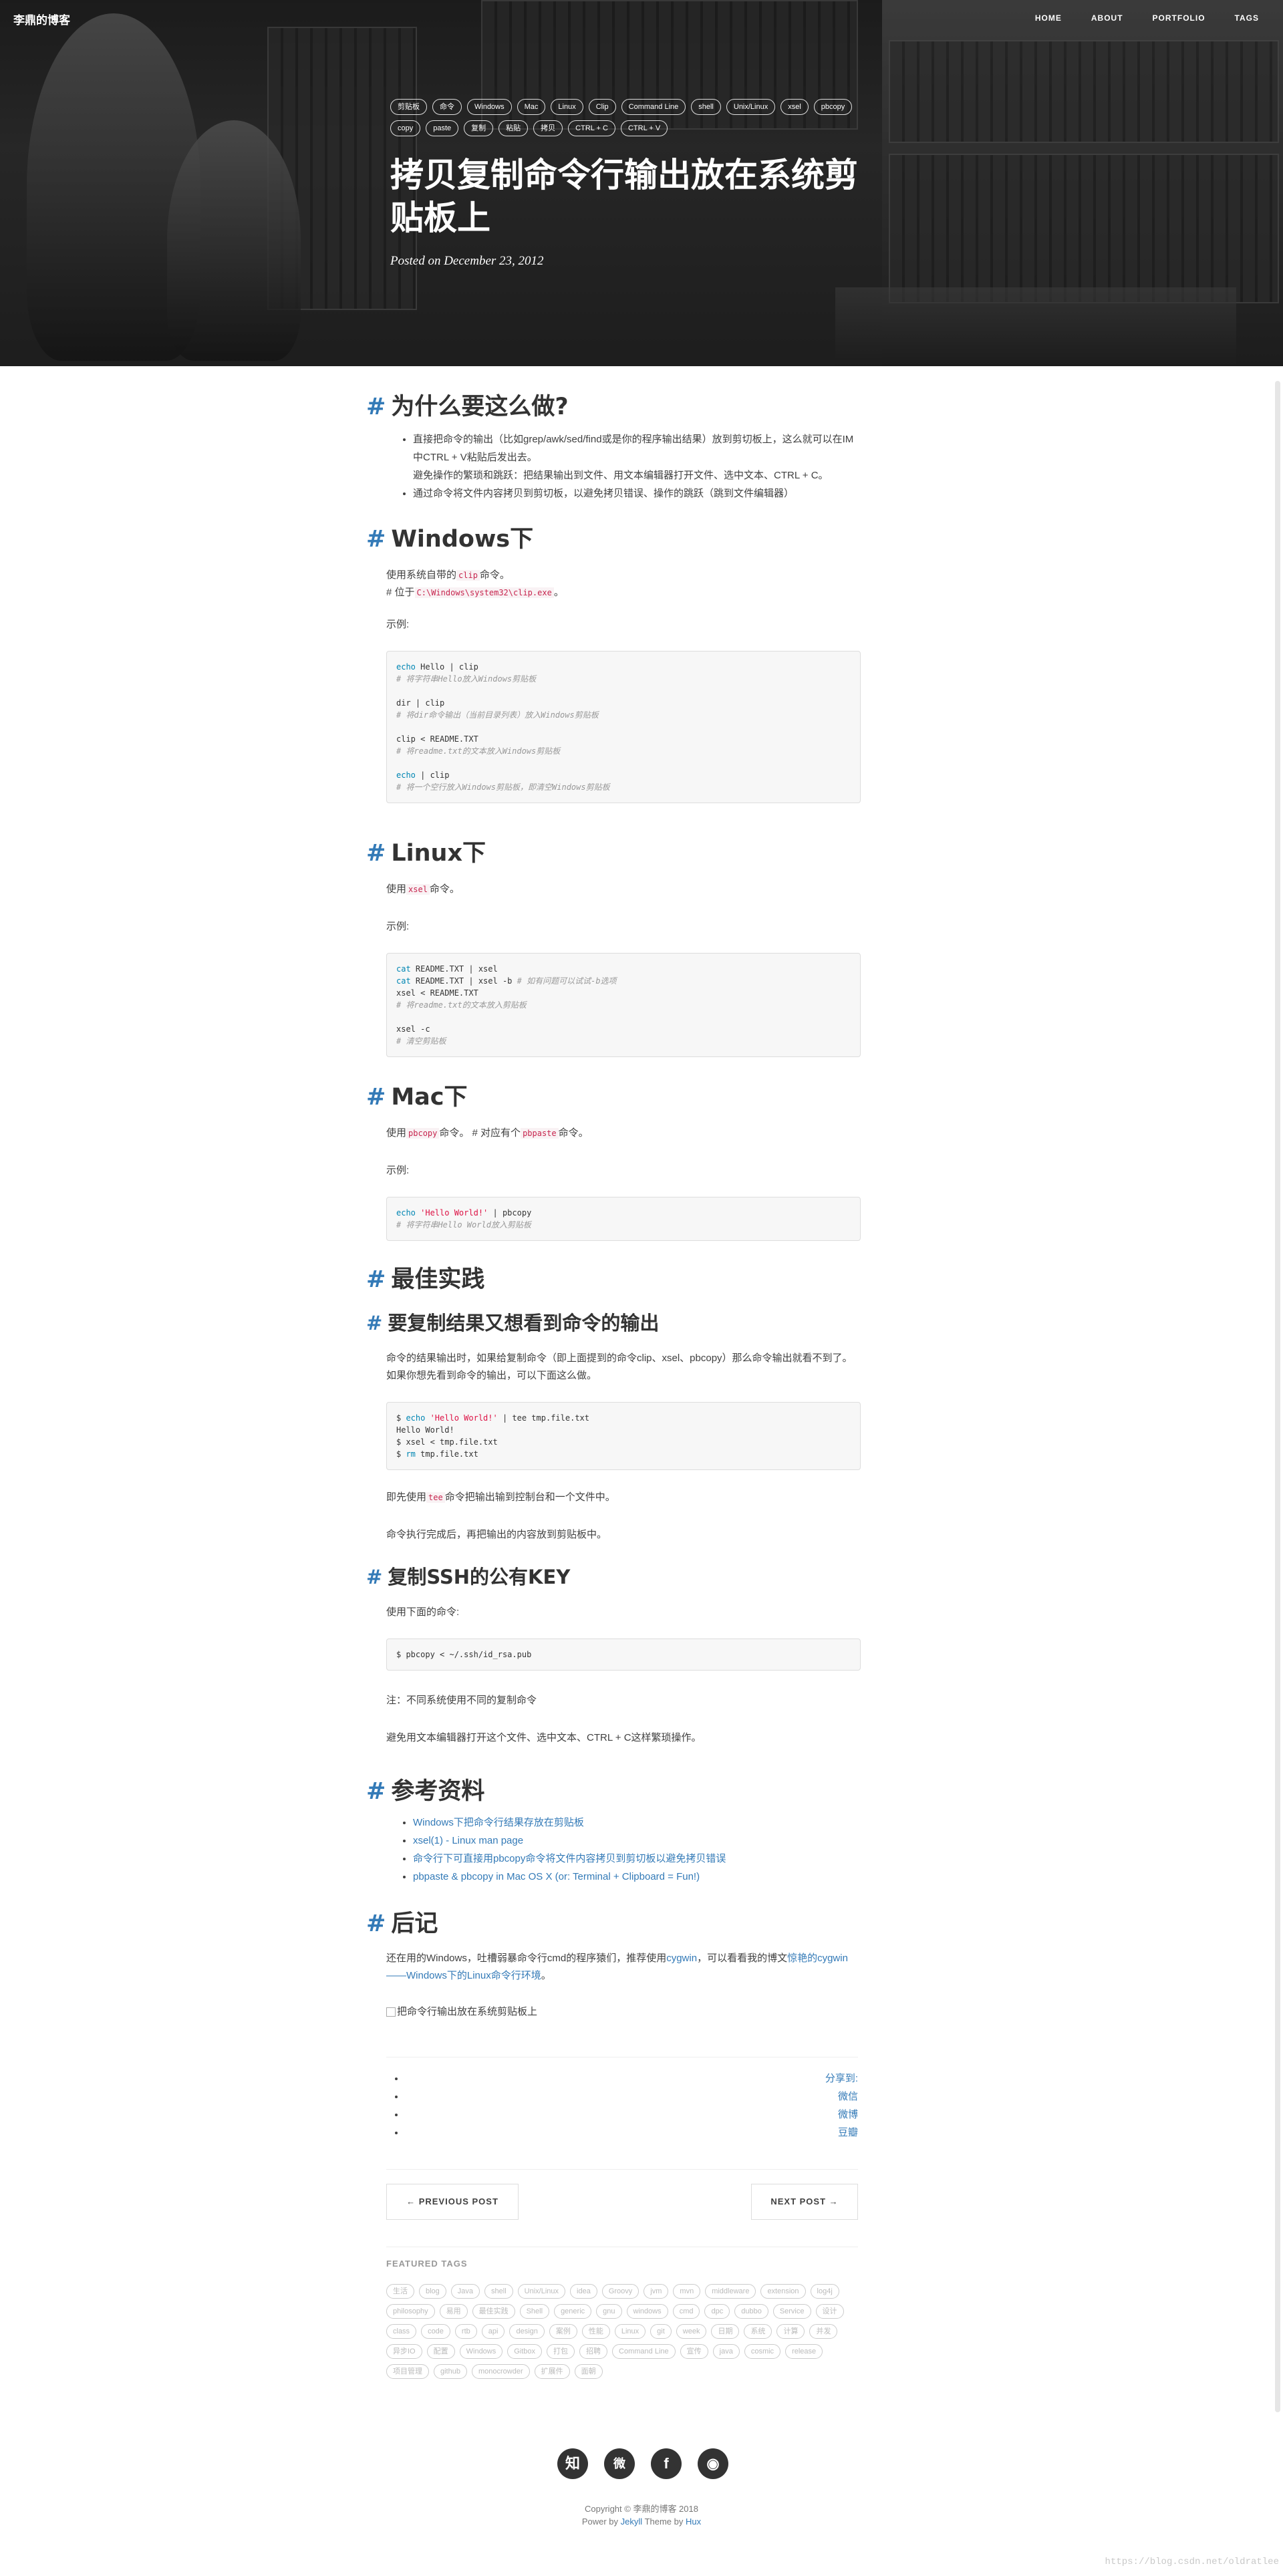 This screenshot has height=2576, width=1283. What do you see at coordinates (534, 2311) in the screenshot?
I see `featured-tag: Shell` at bounding box center [534, 2311].